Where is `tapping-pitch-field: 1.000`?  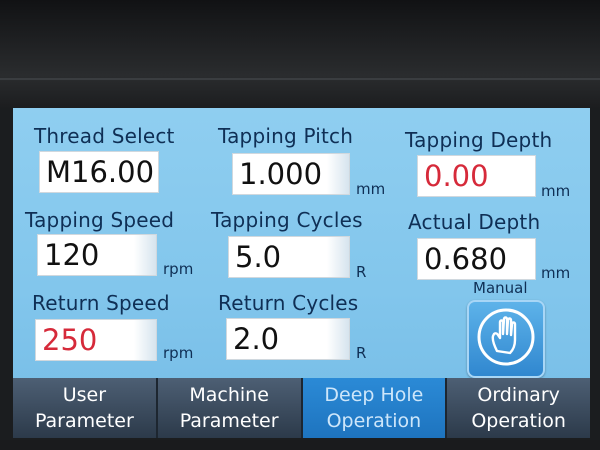
tapping-pitch-field: 1.000 is located at coordinates (291, 174).